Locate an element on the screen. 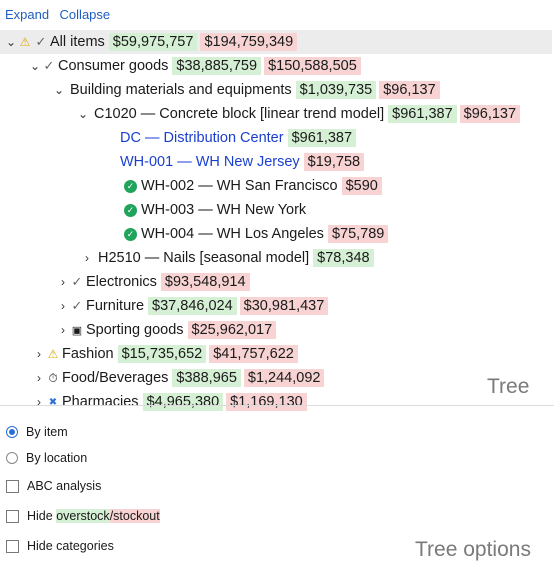 The image size is (554, 567). tree-row-sporting-goods: › ▣ Sporting goods $25,962,017 is located at coordinates (139, 330).